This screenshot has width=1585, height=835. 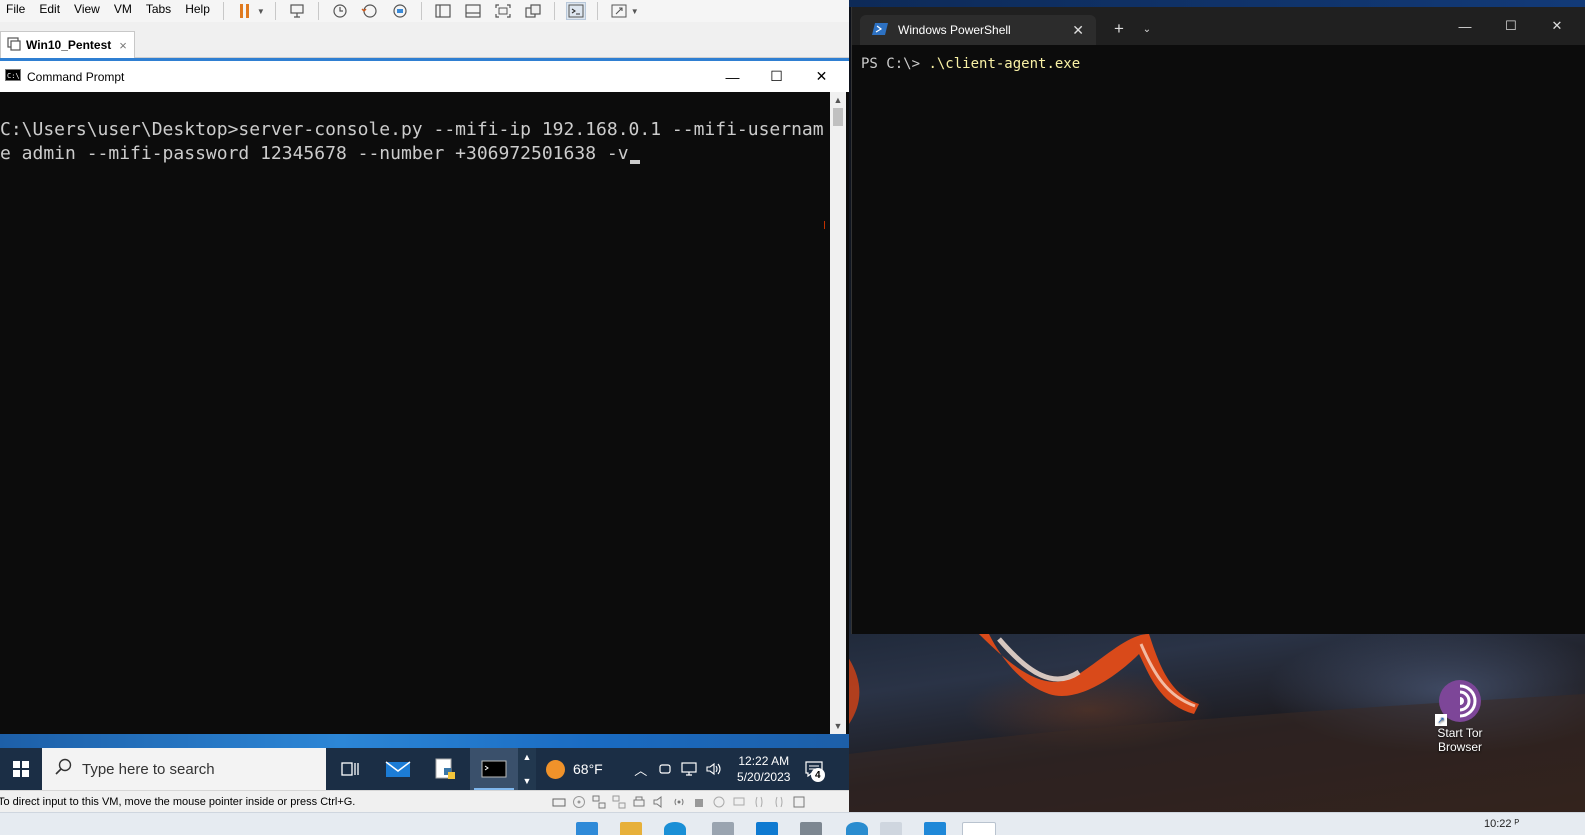 What do you see at coordinates (297, 11) in the screenshot?
I see `send-keys-icon` at bounding box center [297, 11].